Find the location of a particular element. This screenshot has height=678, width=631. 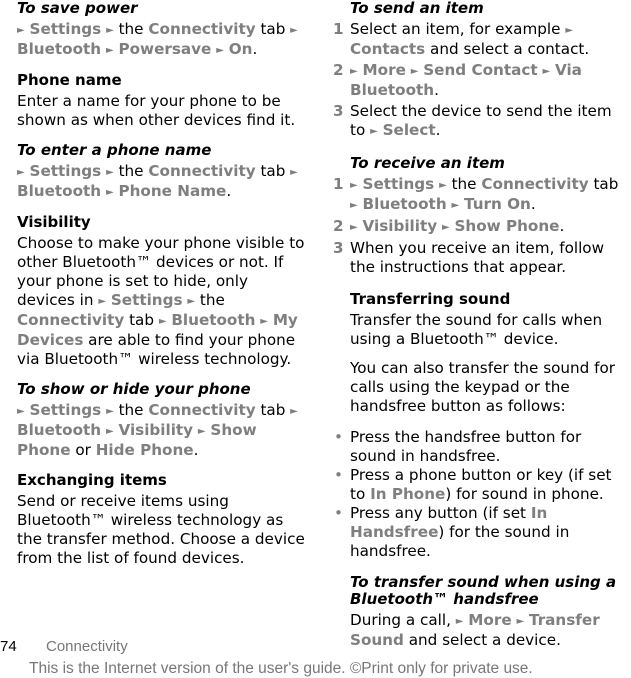

transfer-text: During a call, is located at coordinates (403, 620).